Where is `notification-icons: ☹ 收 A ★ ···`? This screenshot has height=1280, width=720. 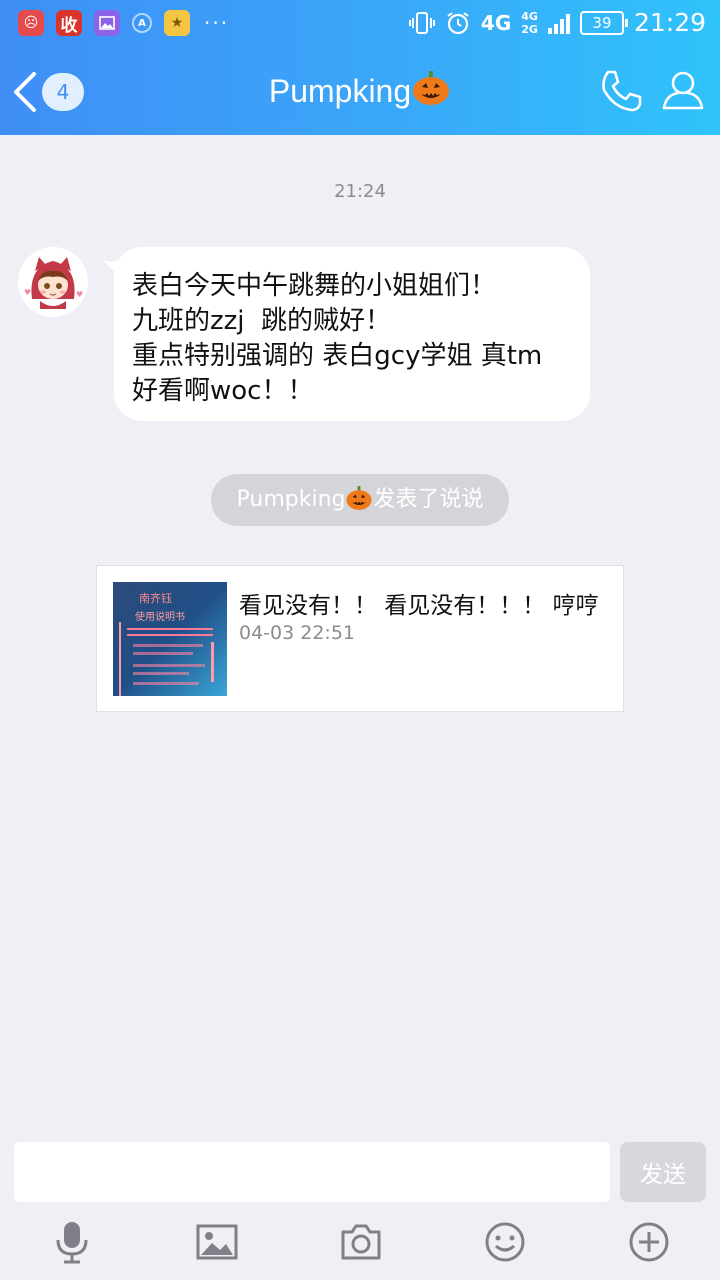
notification-icons: ☹ 收 A ★ ··· is located at coordinates (123, 23).